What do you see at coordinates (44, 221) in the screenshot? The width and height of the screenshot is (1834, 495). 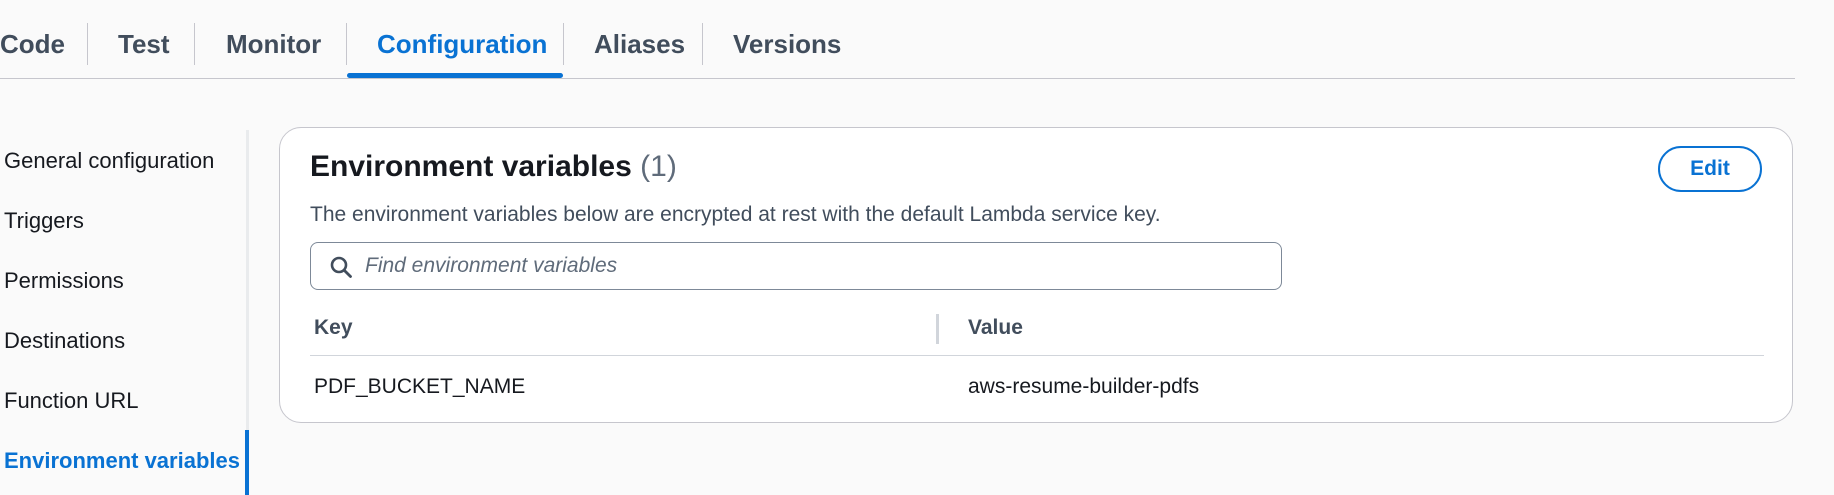 I see `sidebar-item-triggers: Triggers` at bounding box center [44, 221].